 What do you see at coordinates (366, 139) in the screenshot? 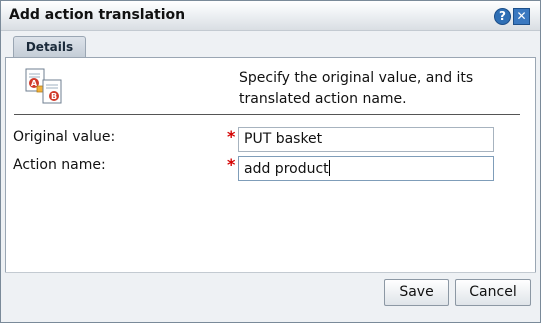
I see `original-value-input: PUT basket` at bounding box center [366, 139].